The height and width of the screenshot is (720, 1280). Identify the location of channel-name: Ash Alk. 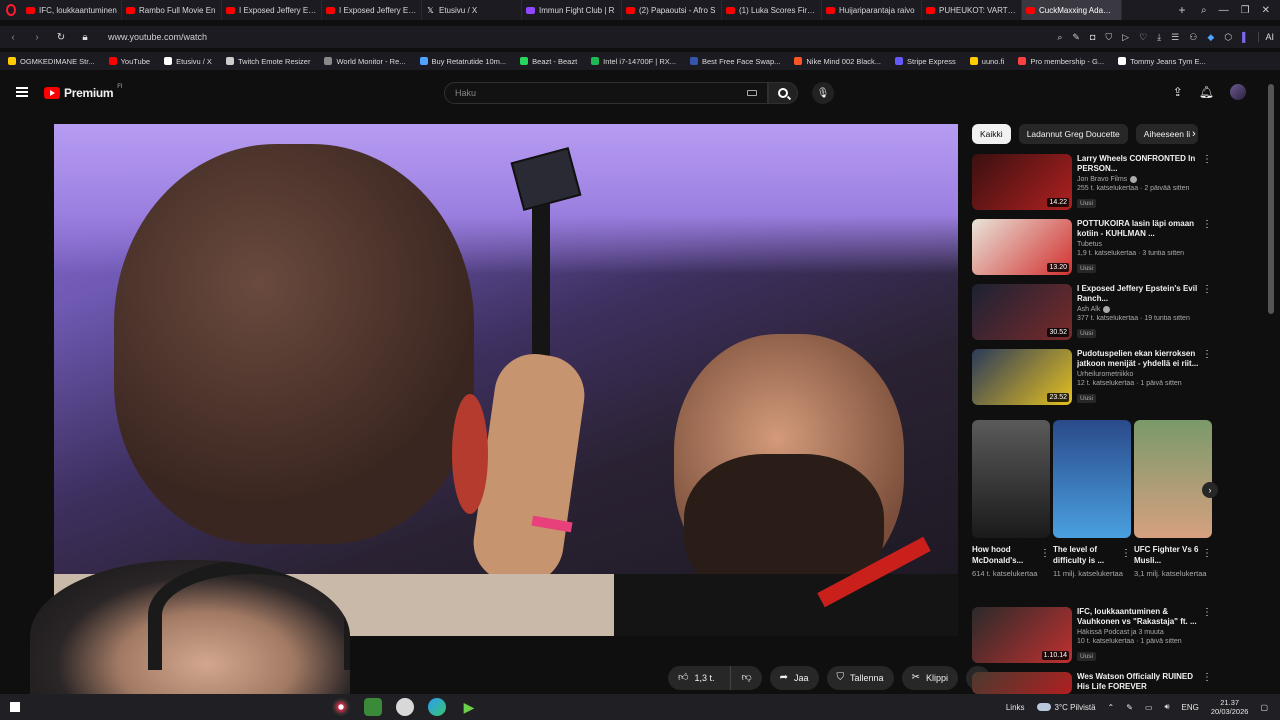
(1139, 309).